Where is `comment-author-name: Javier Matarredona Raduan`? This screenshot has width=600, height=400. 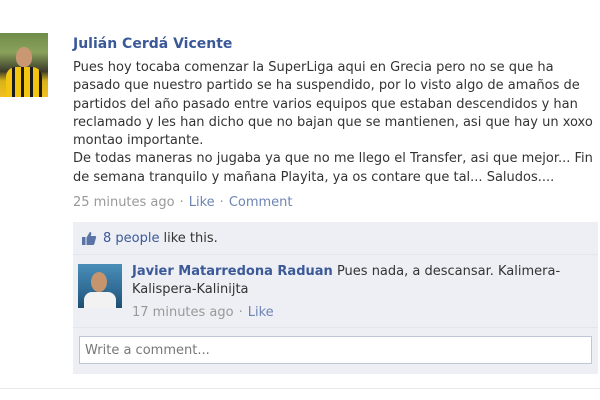
comment-author-name: Javier Matarredona Raduan is located at coordinates (232, 271).